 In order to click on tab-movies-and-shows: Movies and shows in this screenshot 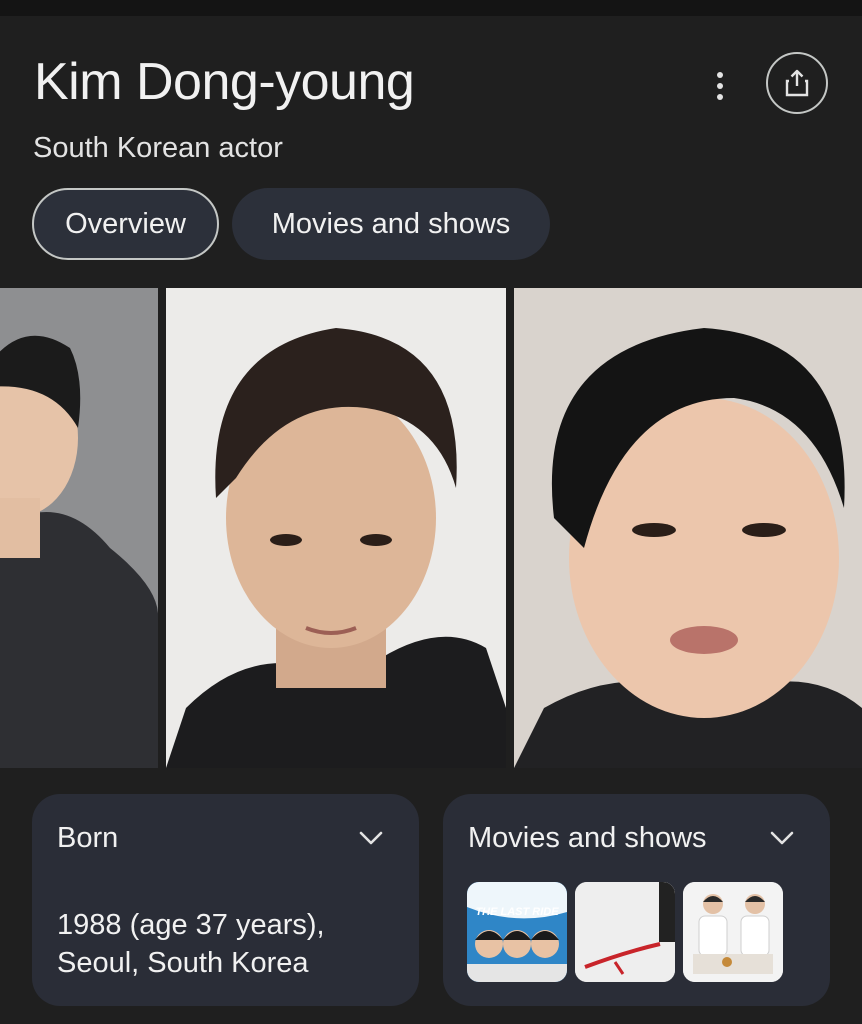, I will do `click(391, 224)`.